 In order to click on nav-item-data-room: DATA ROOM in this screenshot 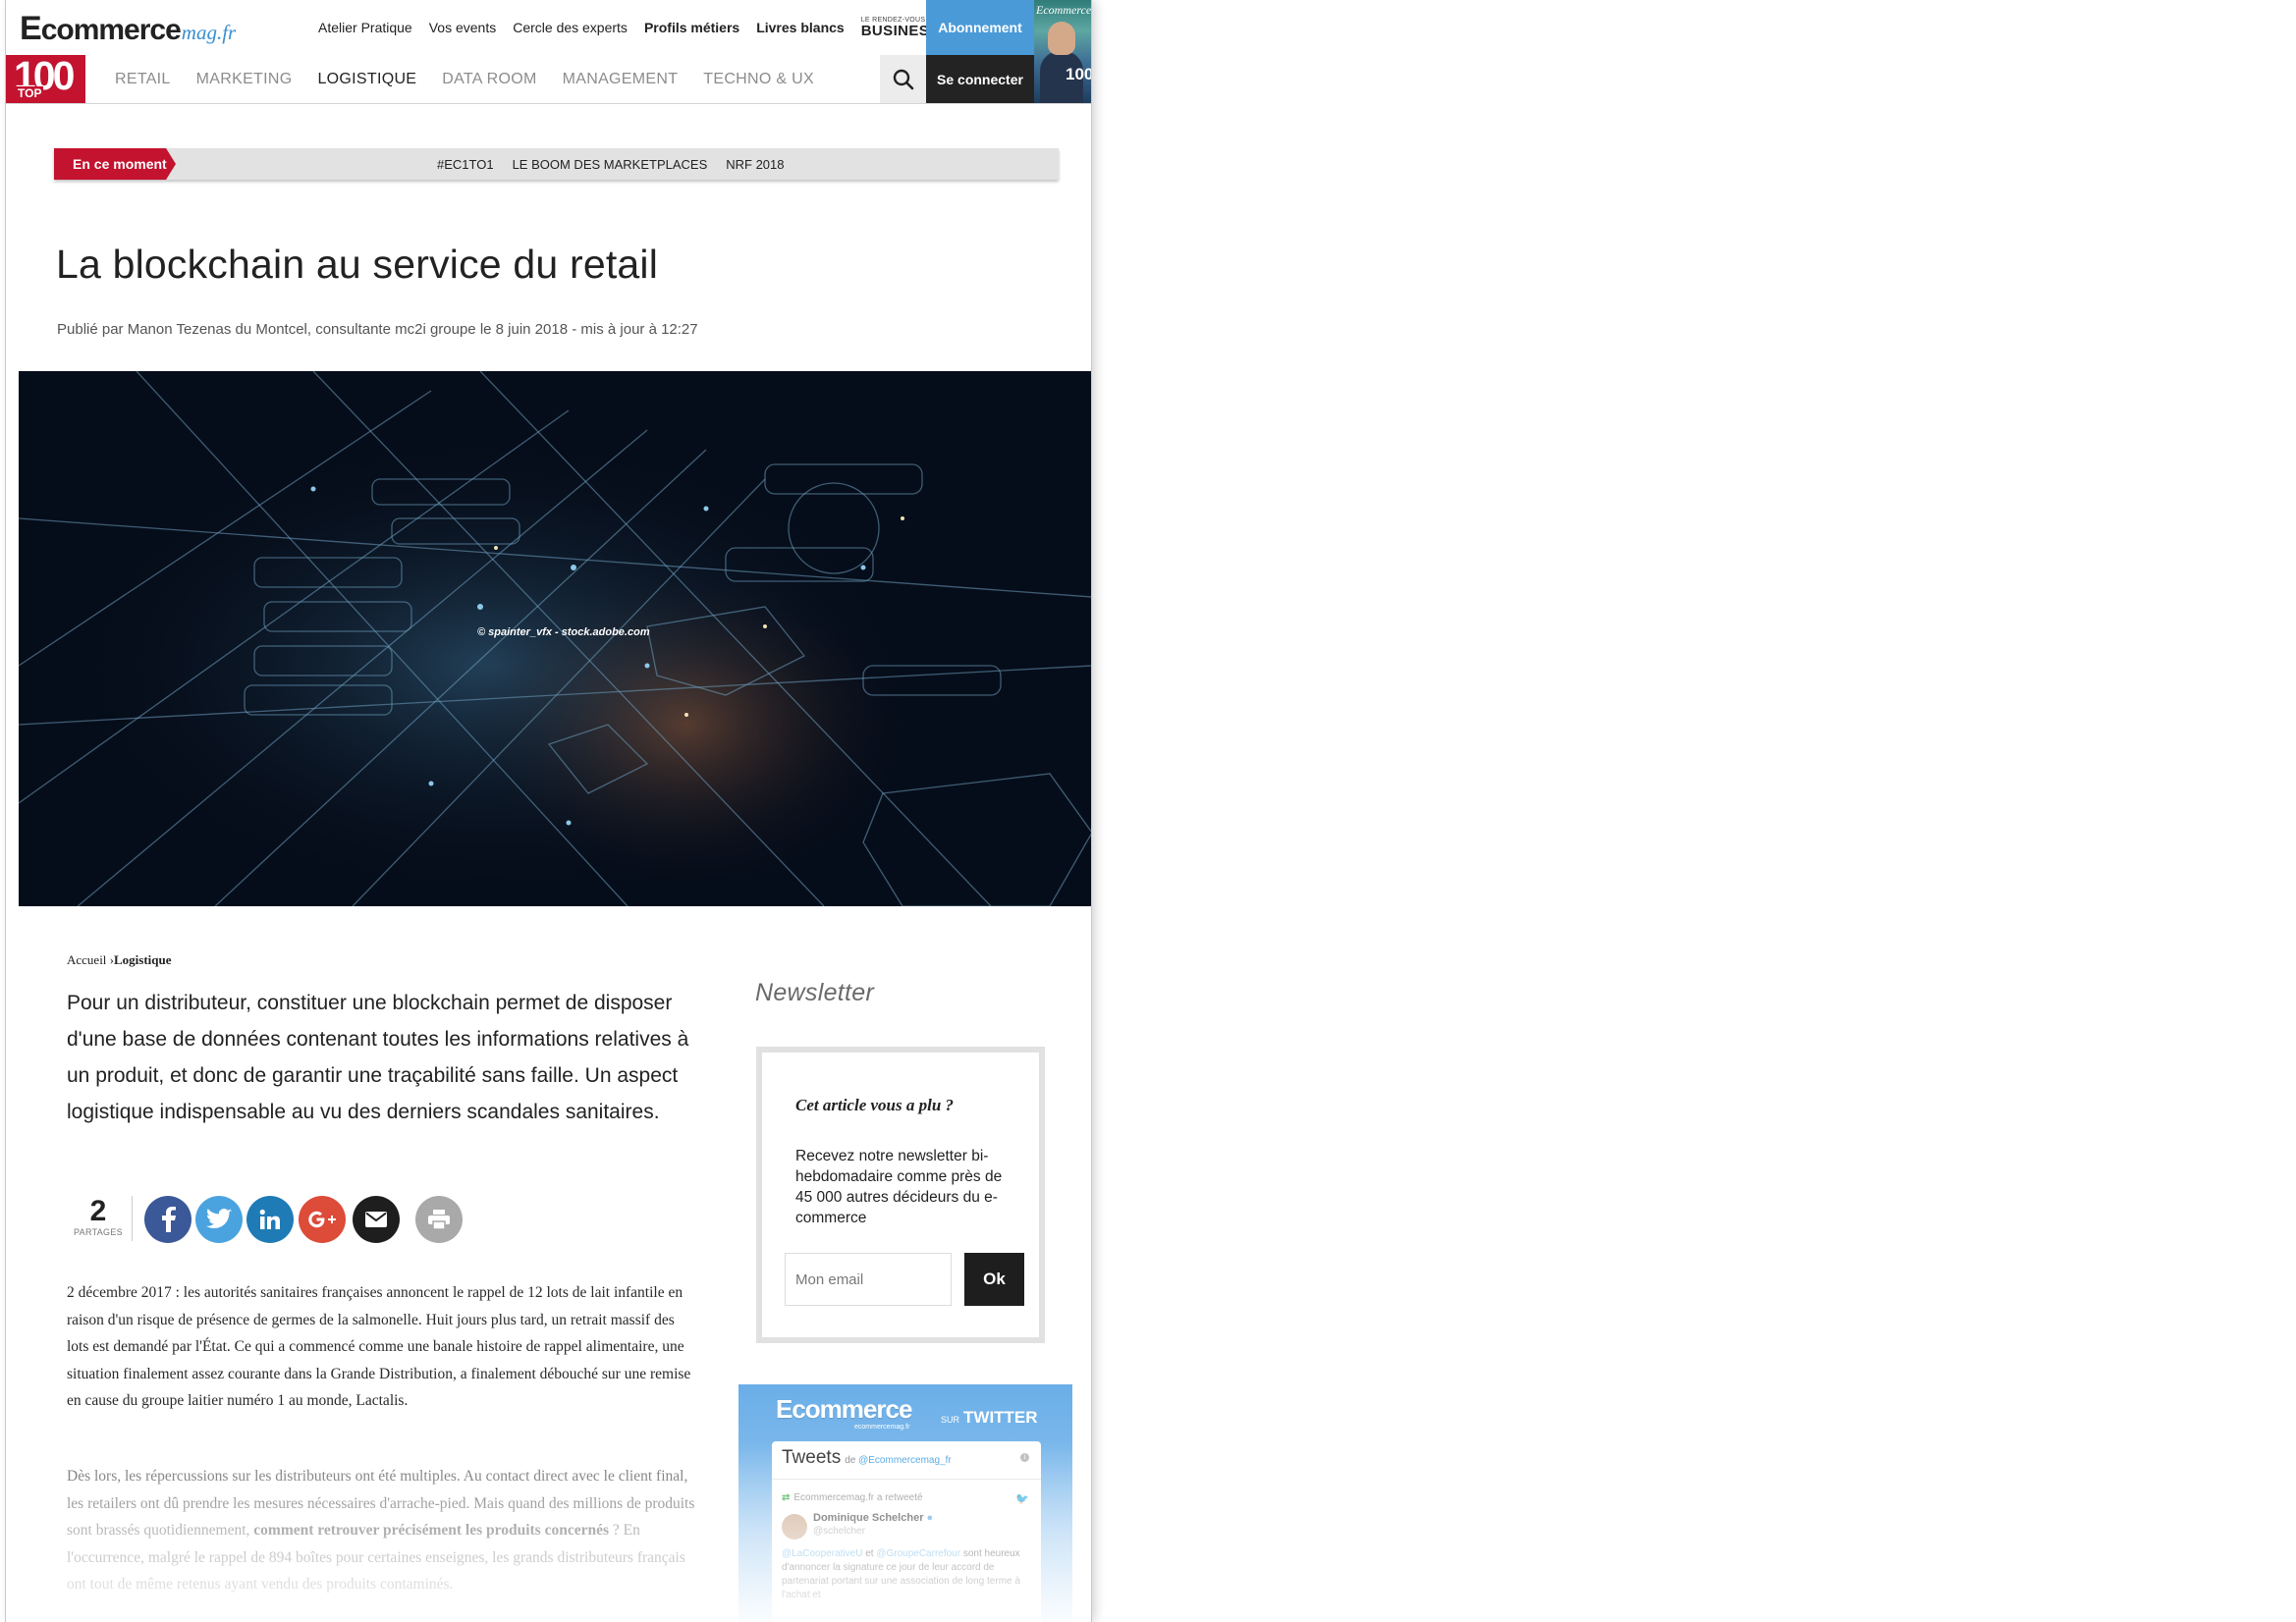, I will do `click(489, 79)`.